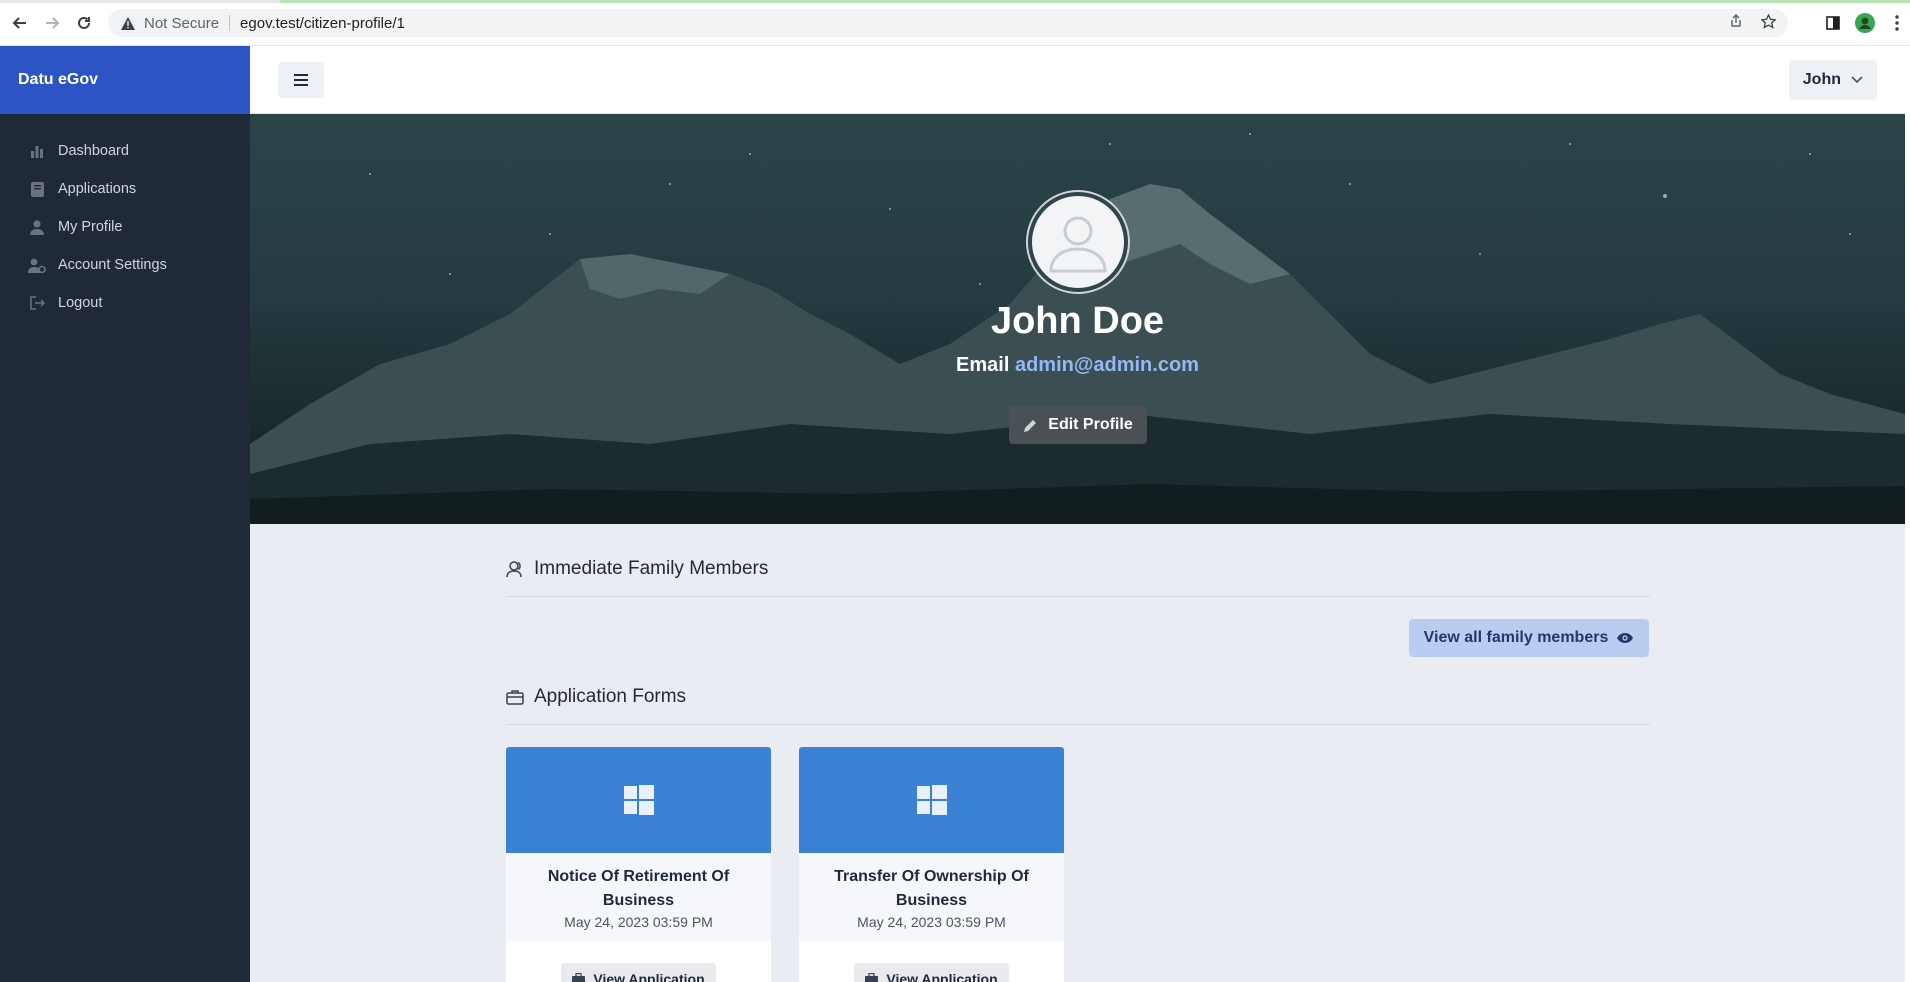 The width and height of the screenshot is (1910, 982). I want to click on avatar-icon, so click(1865, 23).